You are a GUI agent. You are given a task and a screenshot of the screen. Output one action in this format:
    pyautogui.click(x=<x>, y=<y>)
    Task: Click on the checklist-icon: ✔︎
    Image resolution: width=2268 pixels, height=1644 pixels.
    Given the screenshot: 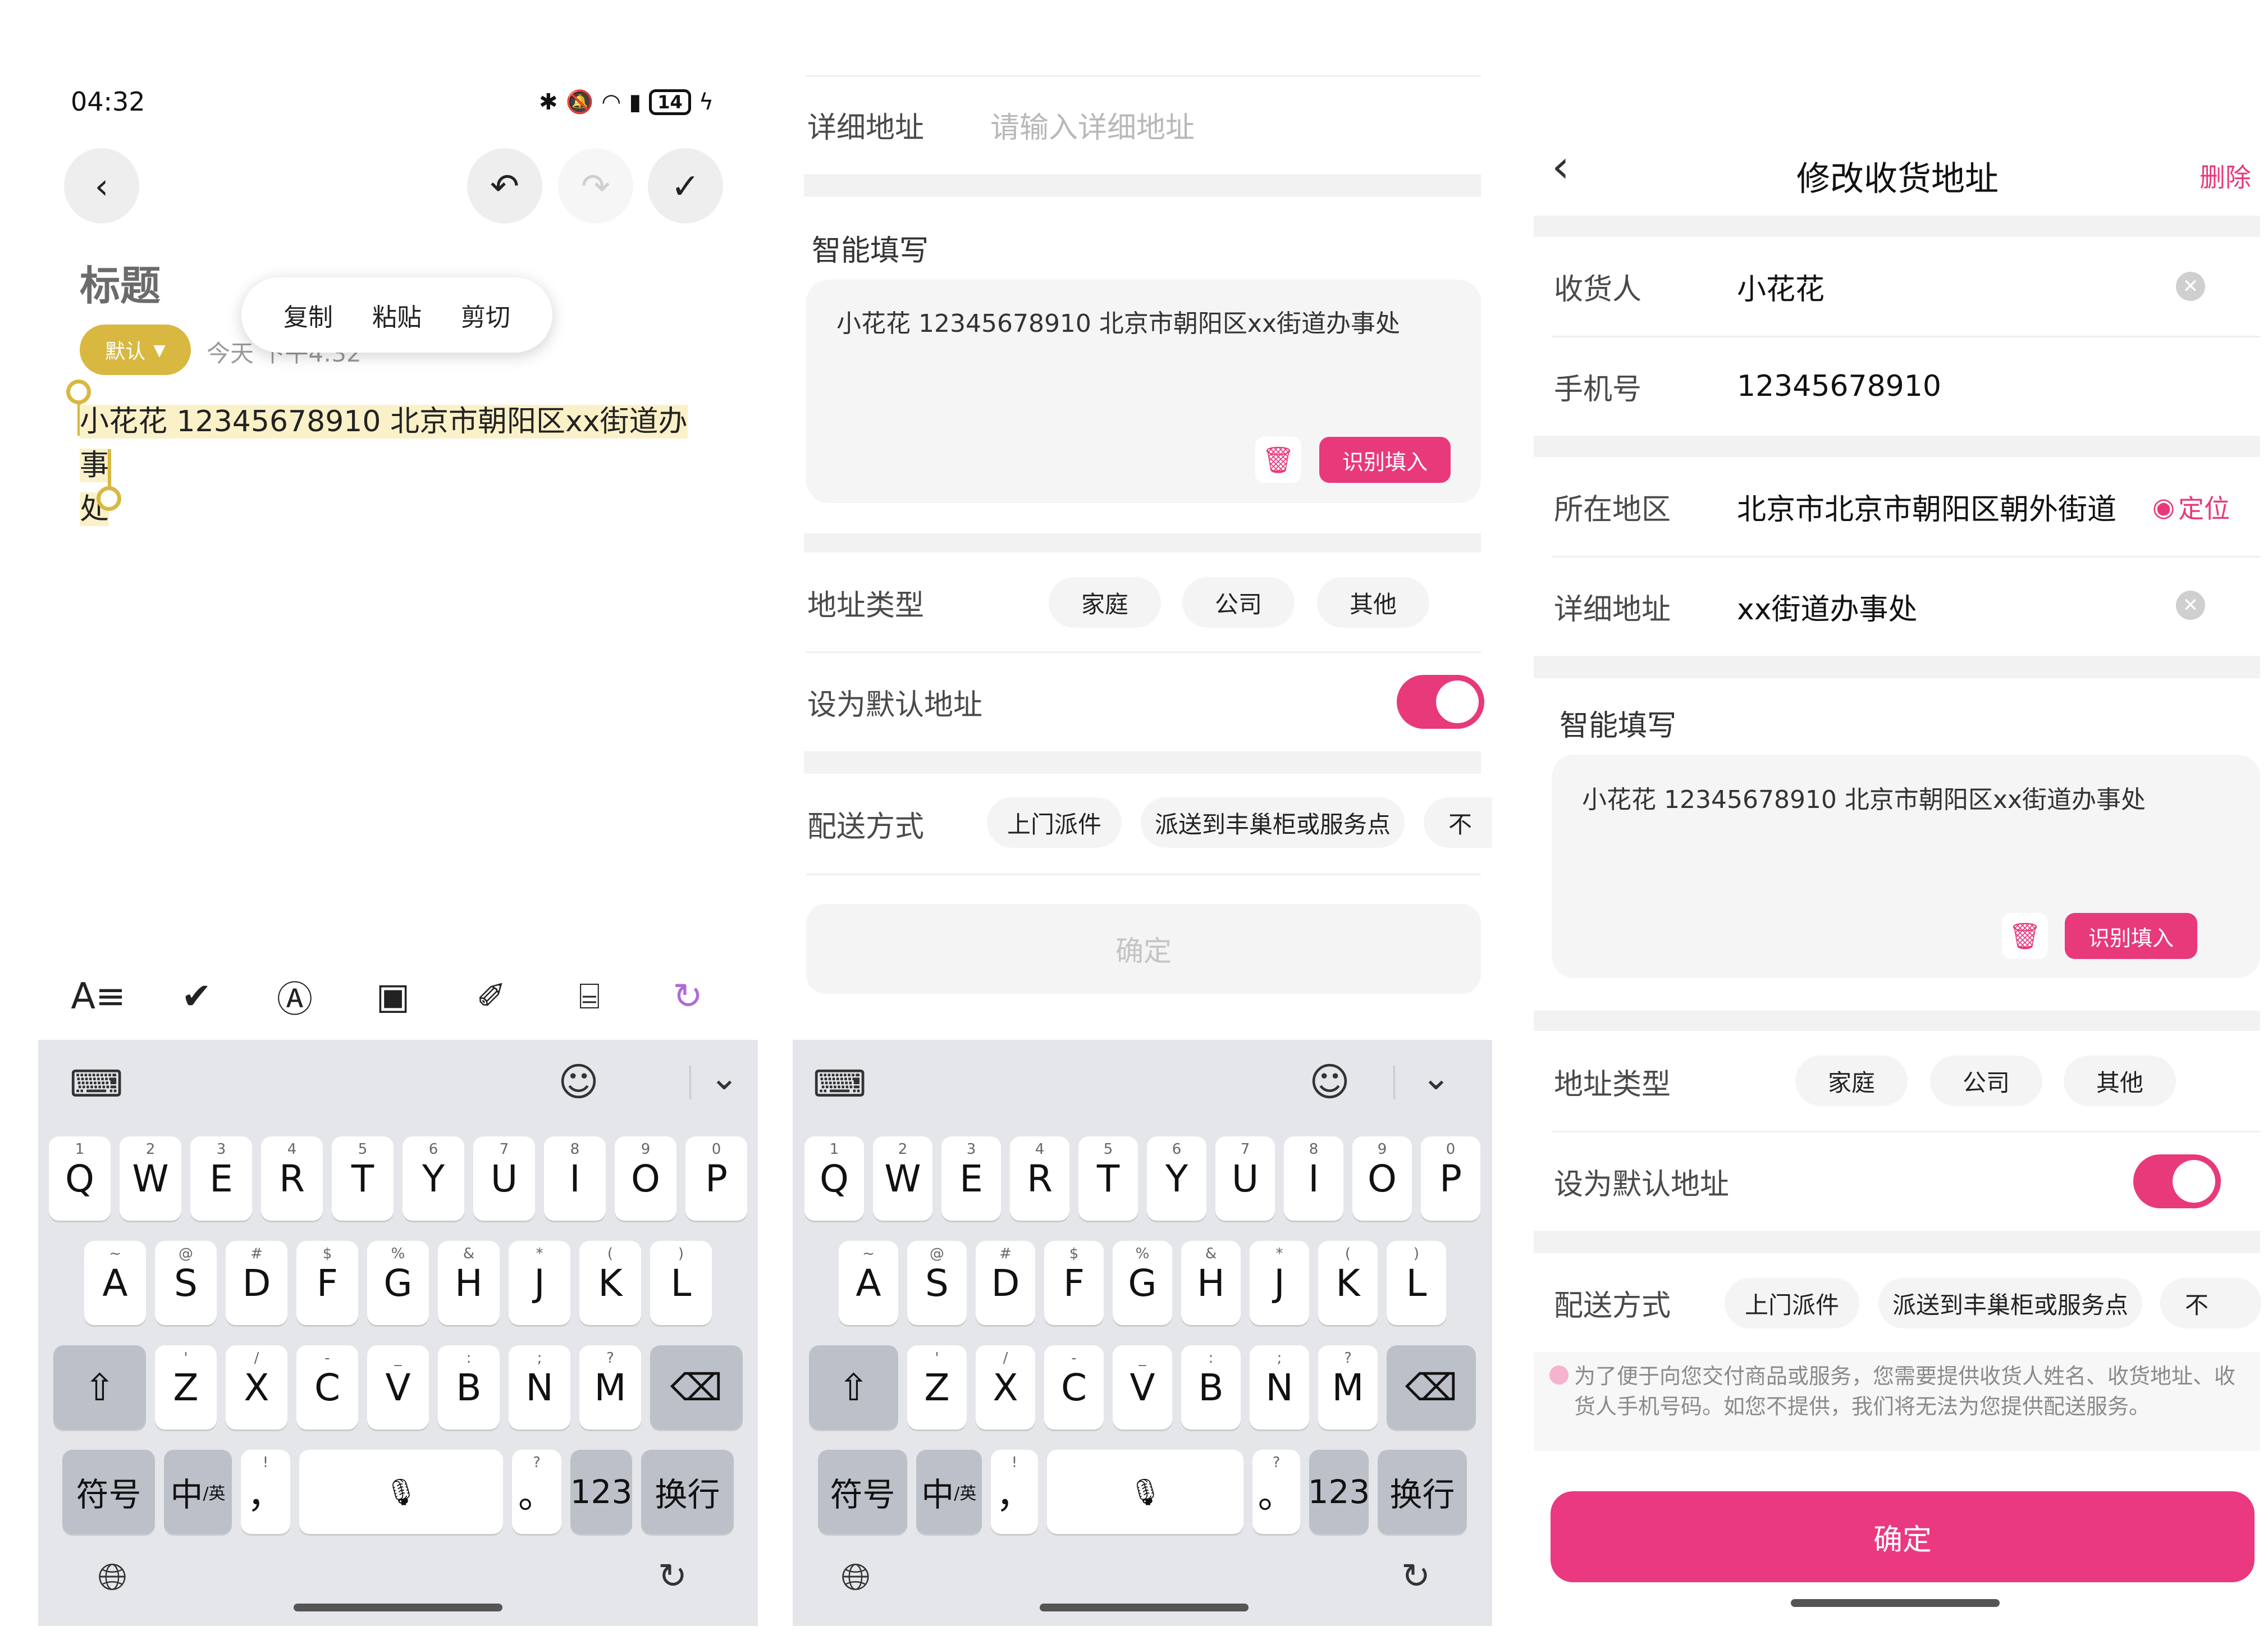 What is the action you would take?
    pyautogui.click(x=197, y=996)
    